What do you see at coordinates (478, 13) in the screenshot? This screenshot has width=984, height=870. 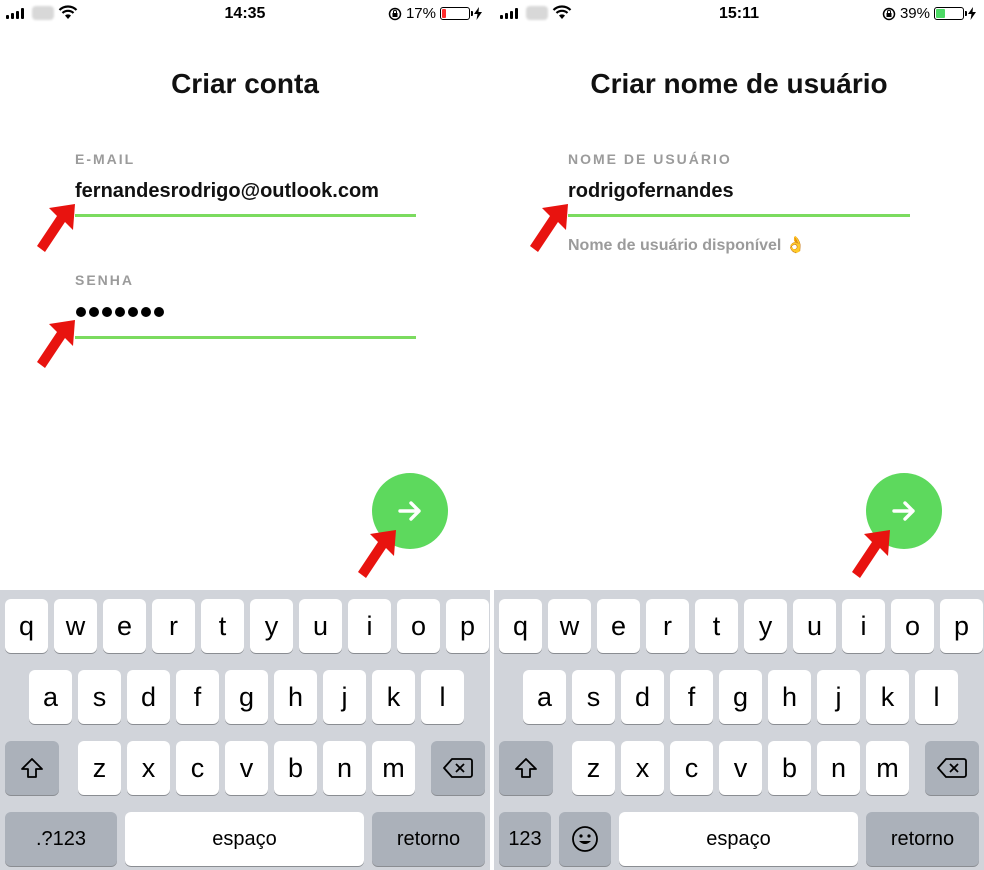 I see `charging-bolt-icon` at bounding box center [478, 13].